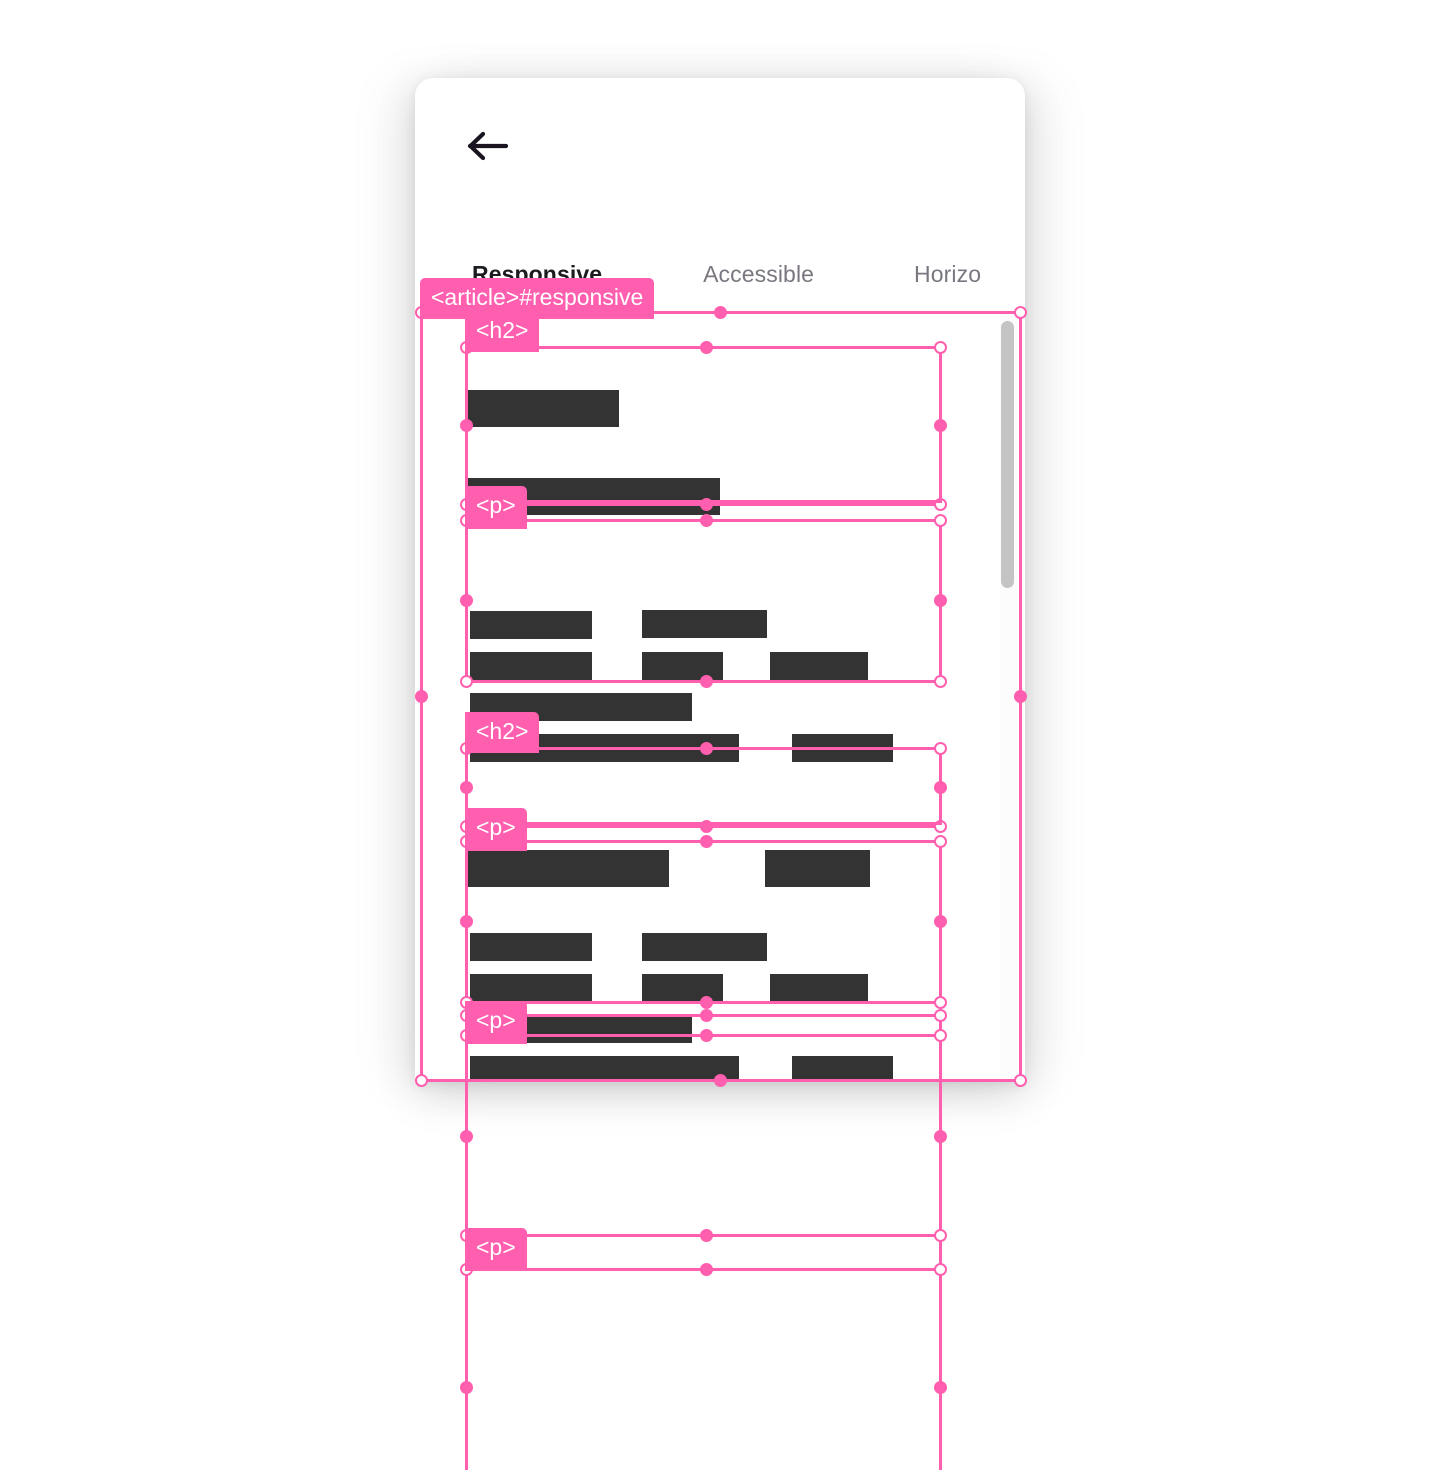  What do you see at coordinates (706, 826) in the screenshot?
I see `h2b-handle-bc` at bounding box center [706, 826].